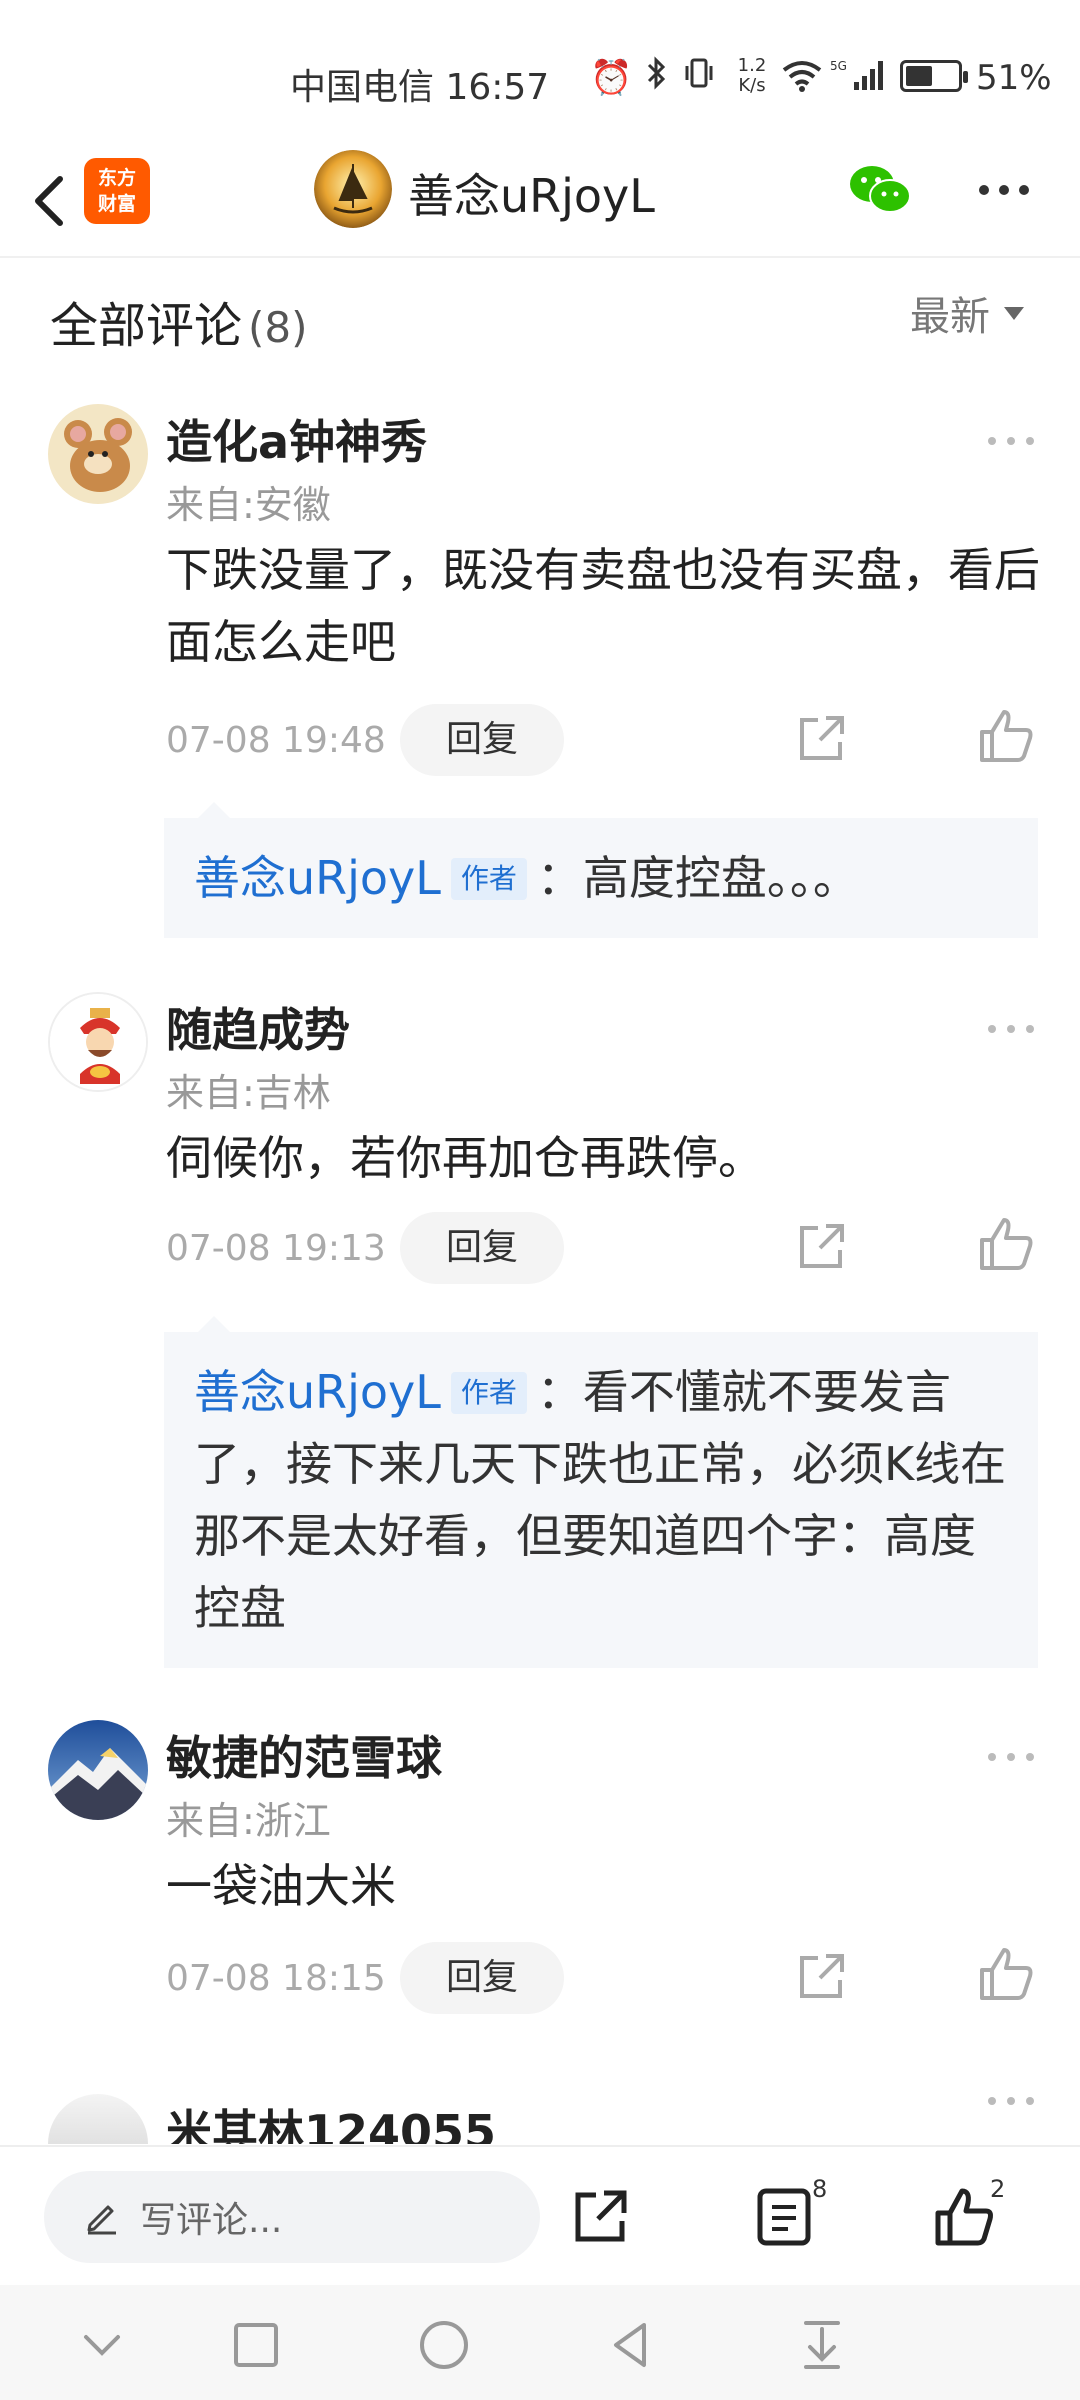 The image size is (1080, 2400). I want to click on chevron-down-icon, so click(102, 2345).